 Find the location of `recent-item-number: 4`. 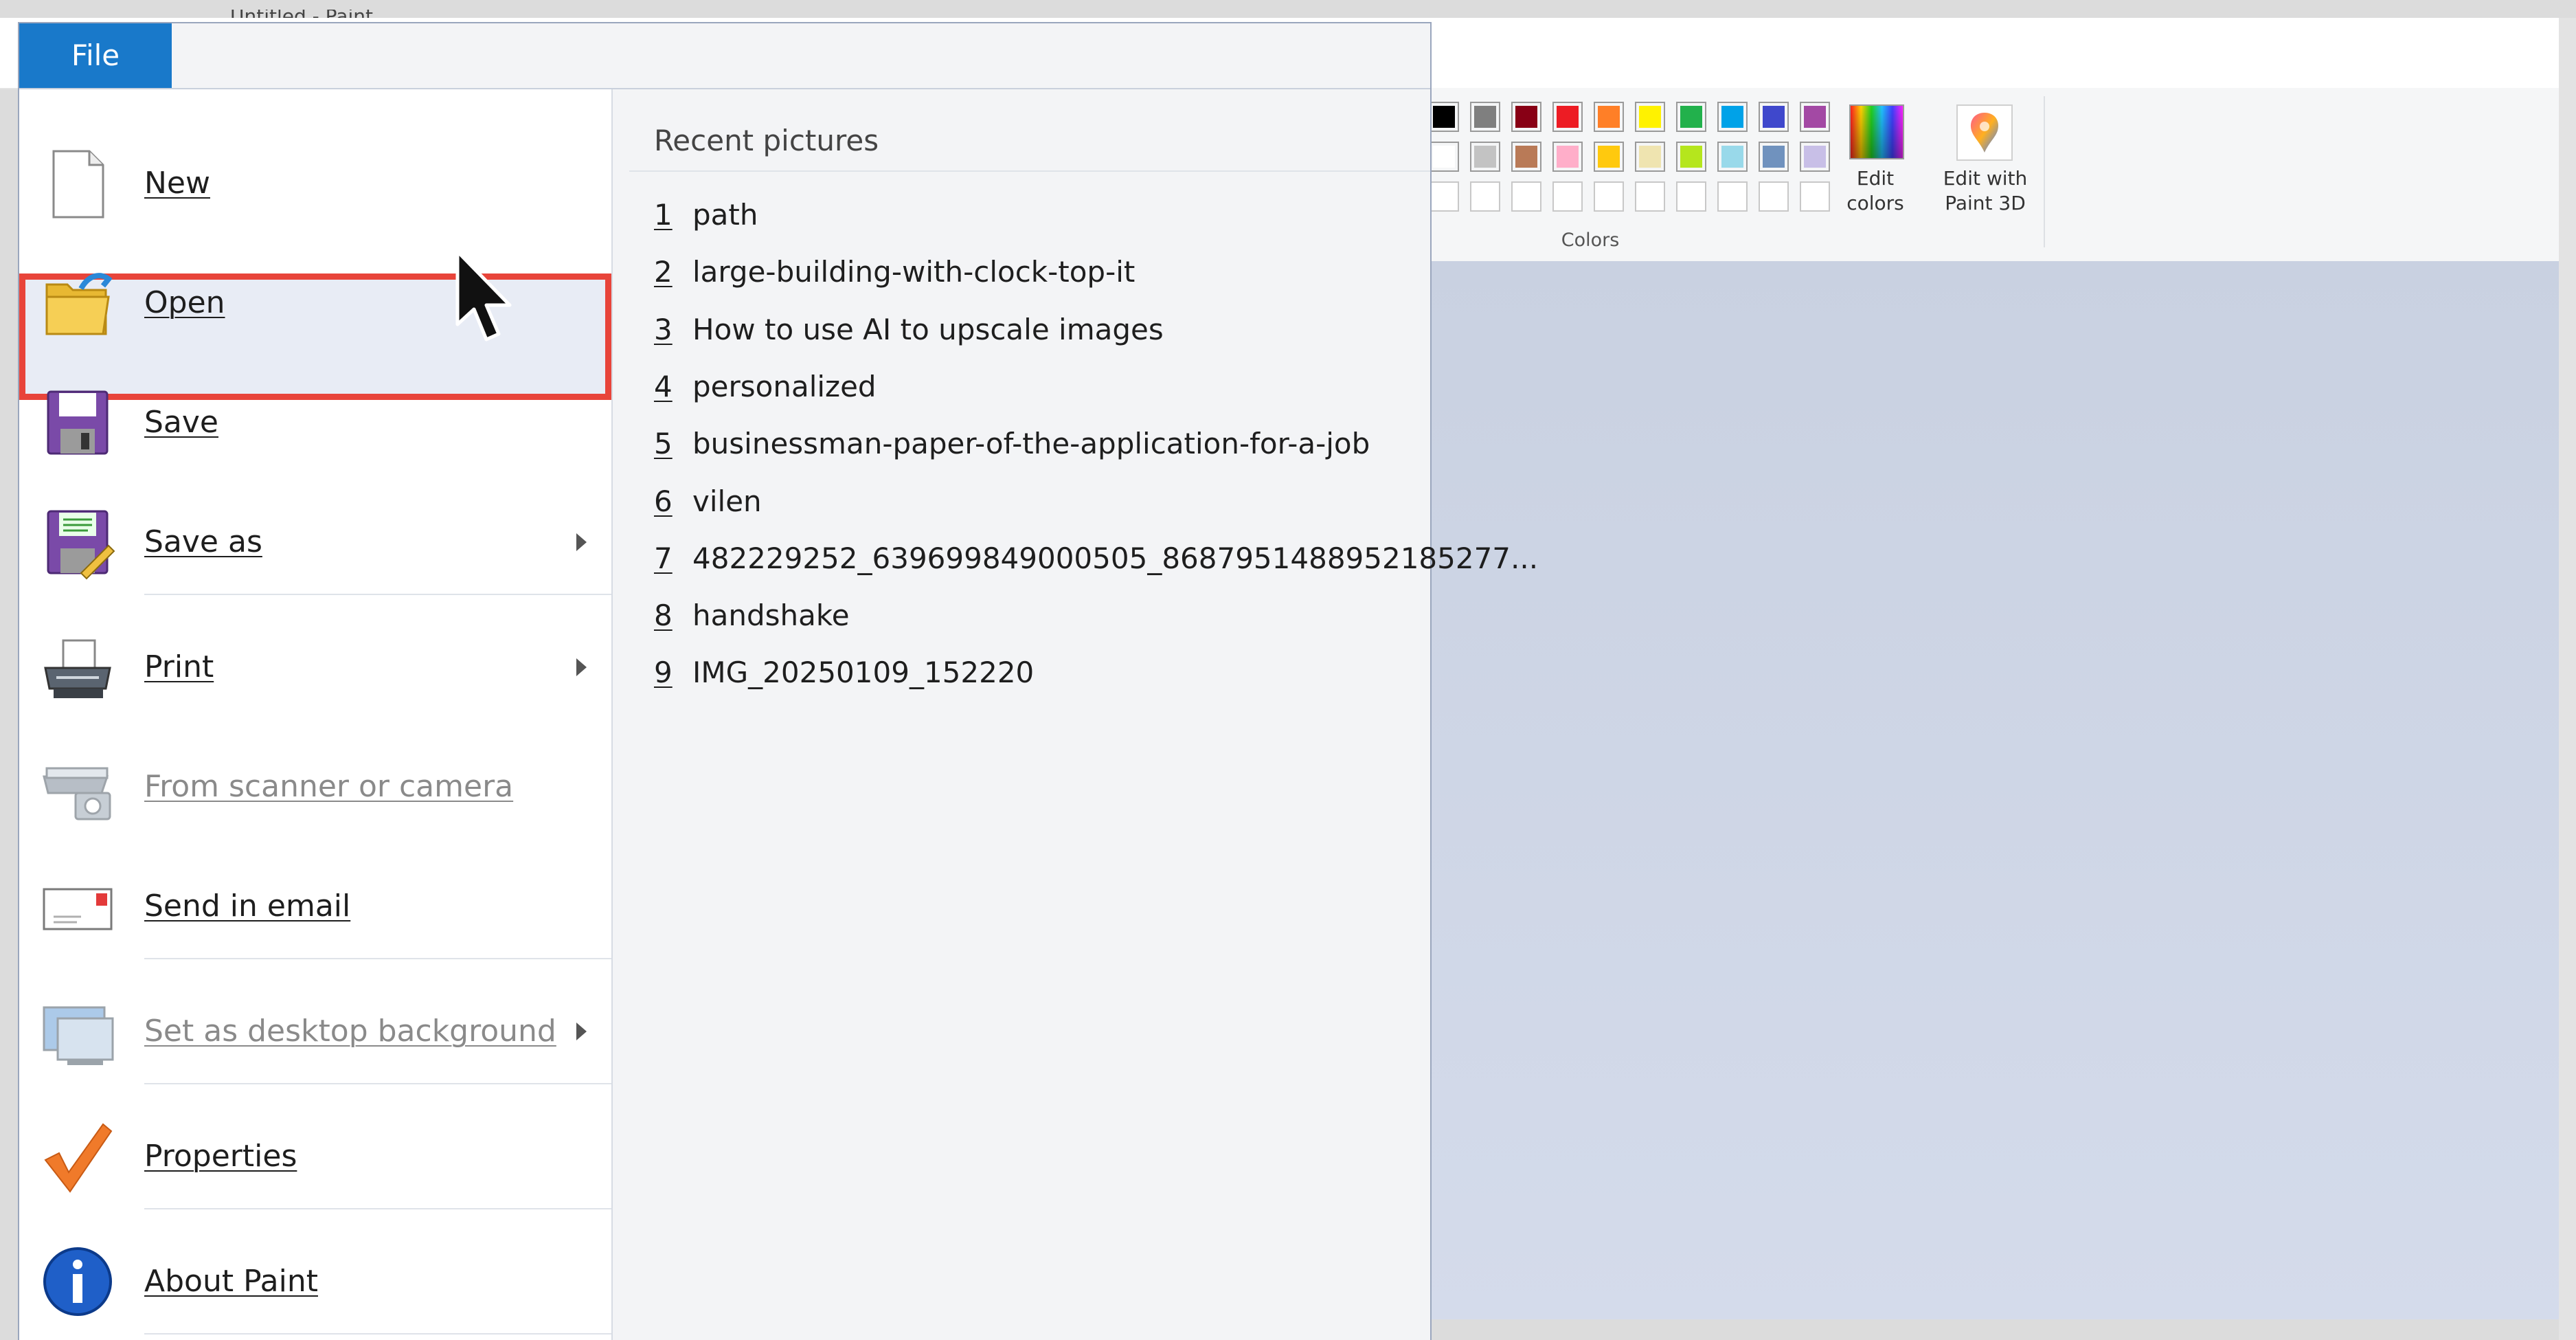

recent-item-number: 4 is located at coordinates (663, 386).